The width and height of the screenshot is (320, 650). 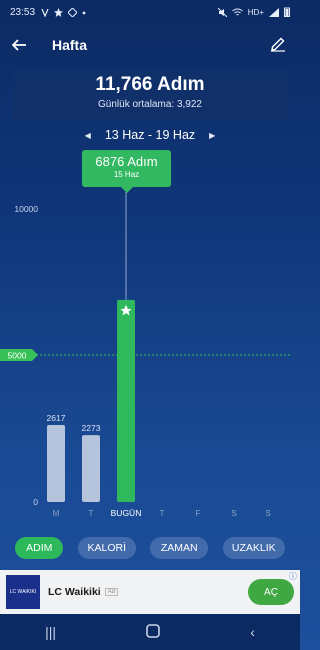 I want to click on previous-week-icon: ◀, so click(x=88, y=135).